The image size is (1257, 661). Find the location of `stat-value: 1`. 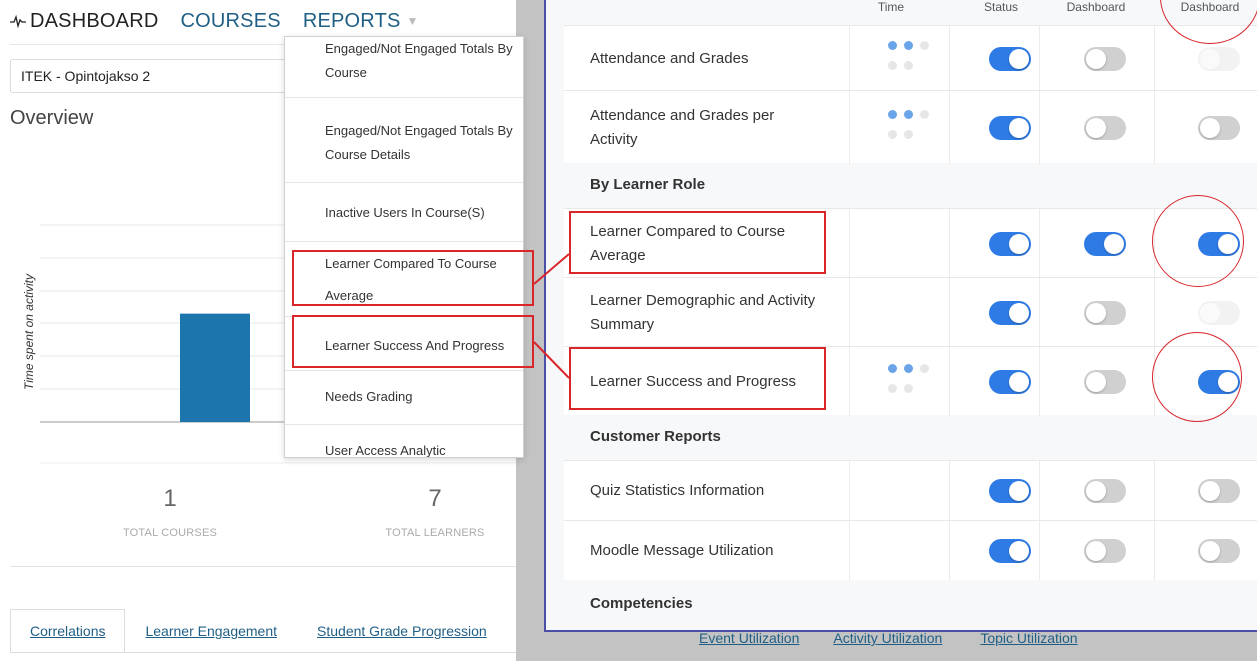

stat-value: 1 is located at coordinates (170, 498).